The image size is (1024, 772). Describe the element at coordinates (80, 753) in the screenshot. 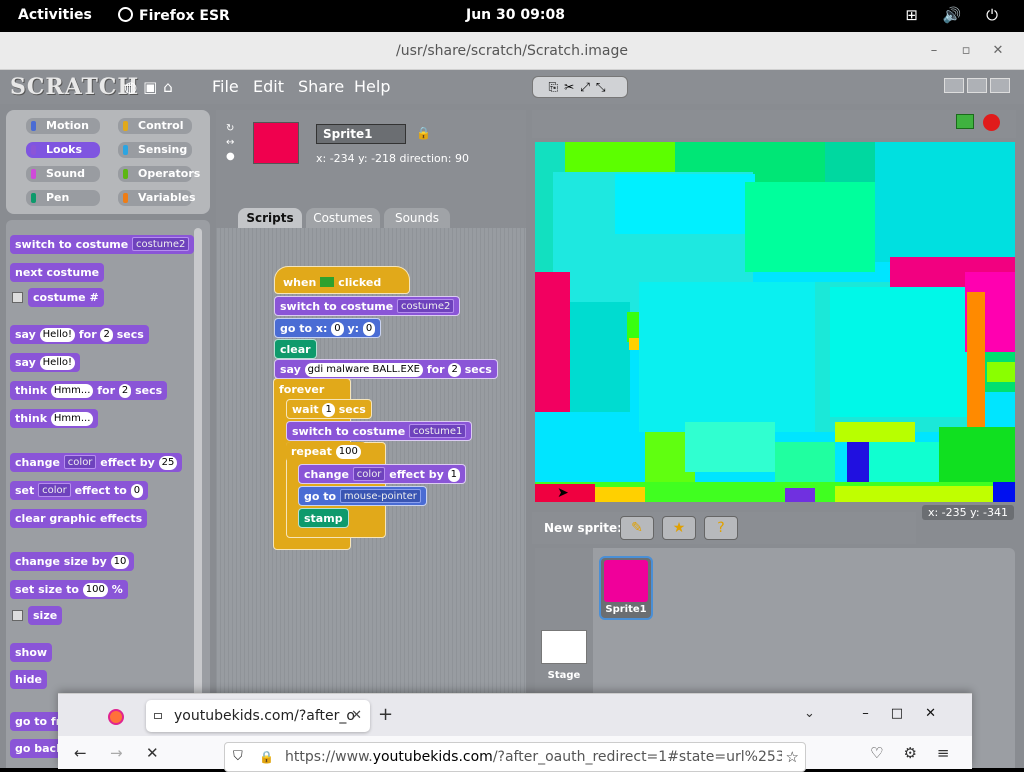

I see `back-button: ←` at that location.